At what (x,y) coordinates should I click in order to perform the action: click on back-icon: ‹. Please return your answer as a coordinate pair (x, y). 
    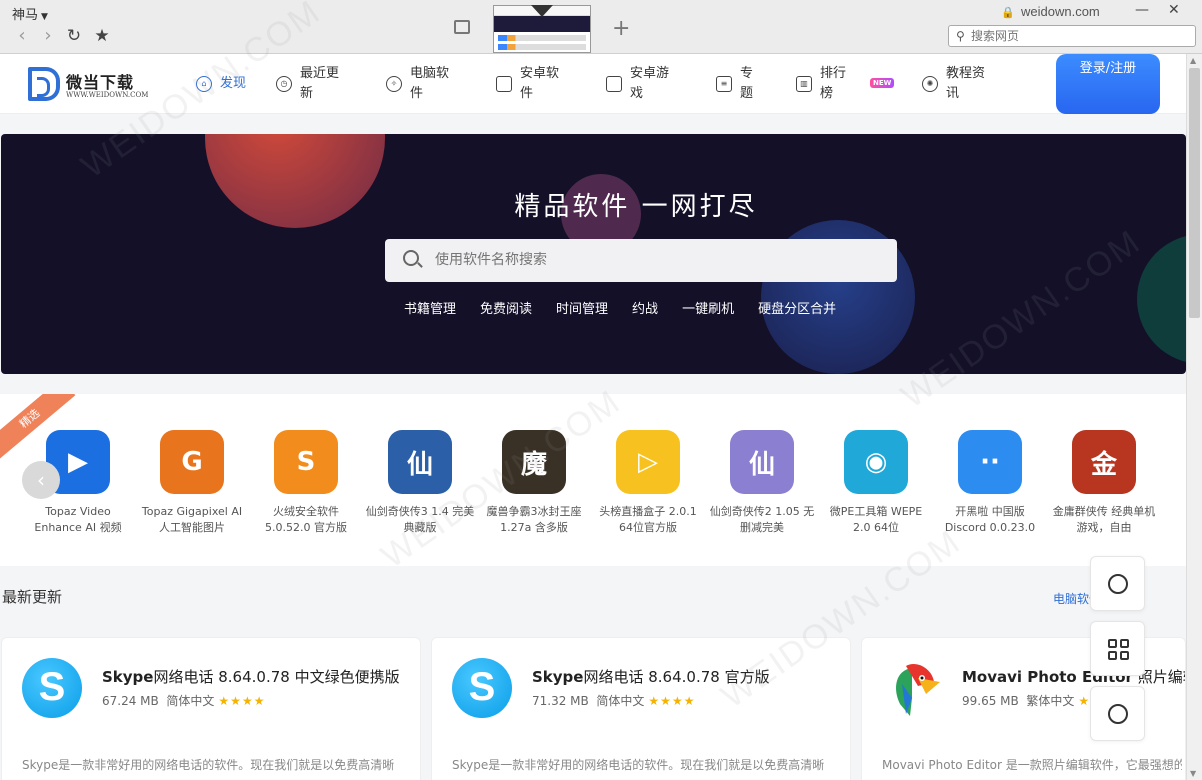
    Looking at the image, I should click on (22, 36).